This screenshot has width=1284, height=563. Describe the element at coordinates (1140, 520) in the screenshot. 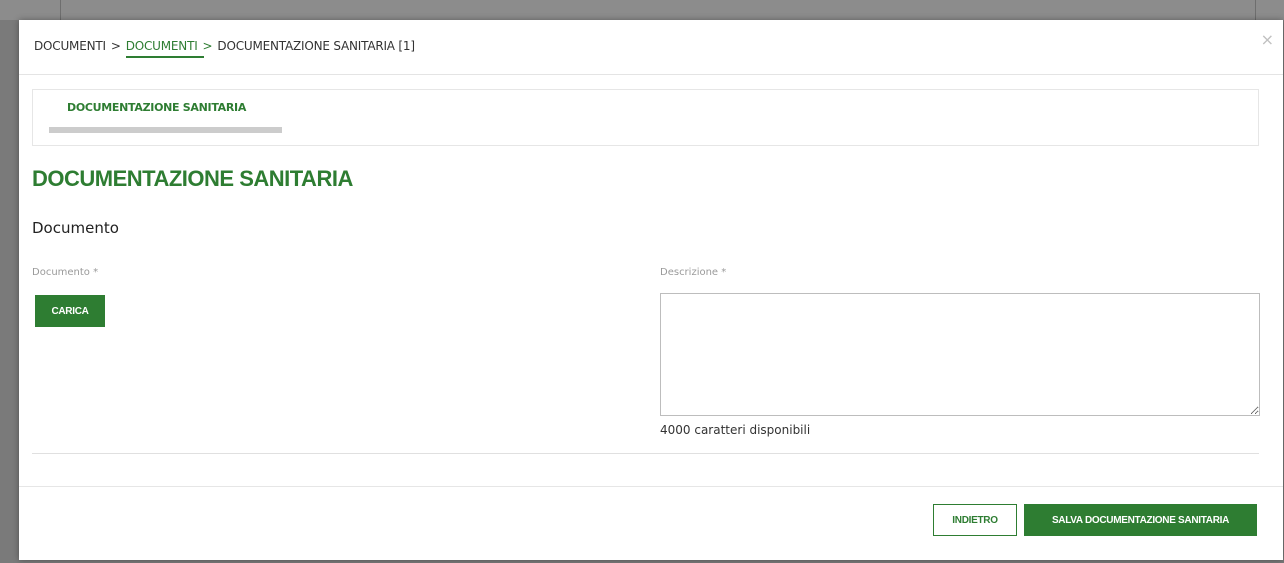

I see `save-button: SALVA DOCUMENTAZIONE SANITARIA` at that location.